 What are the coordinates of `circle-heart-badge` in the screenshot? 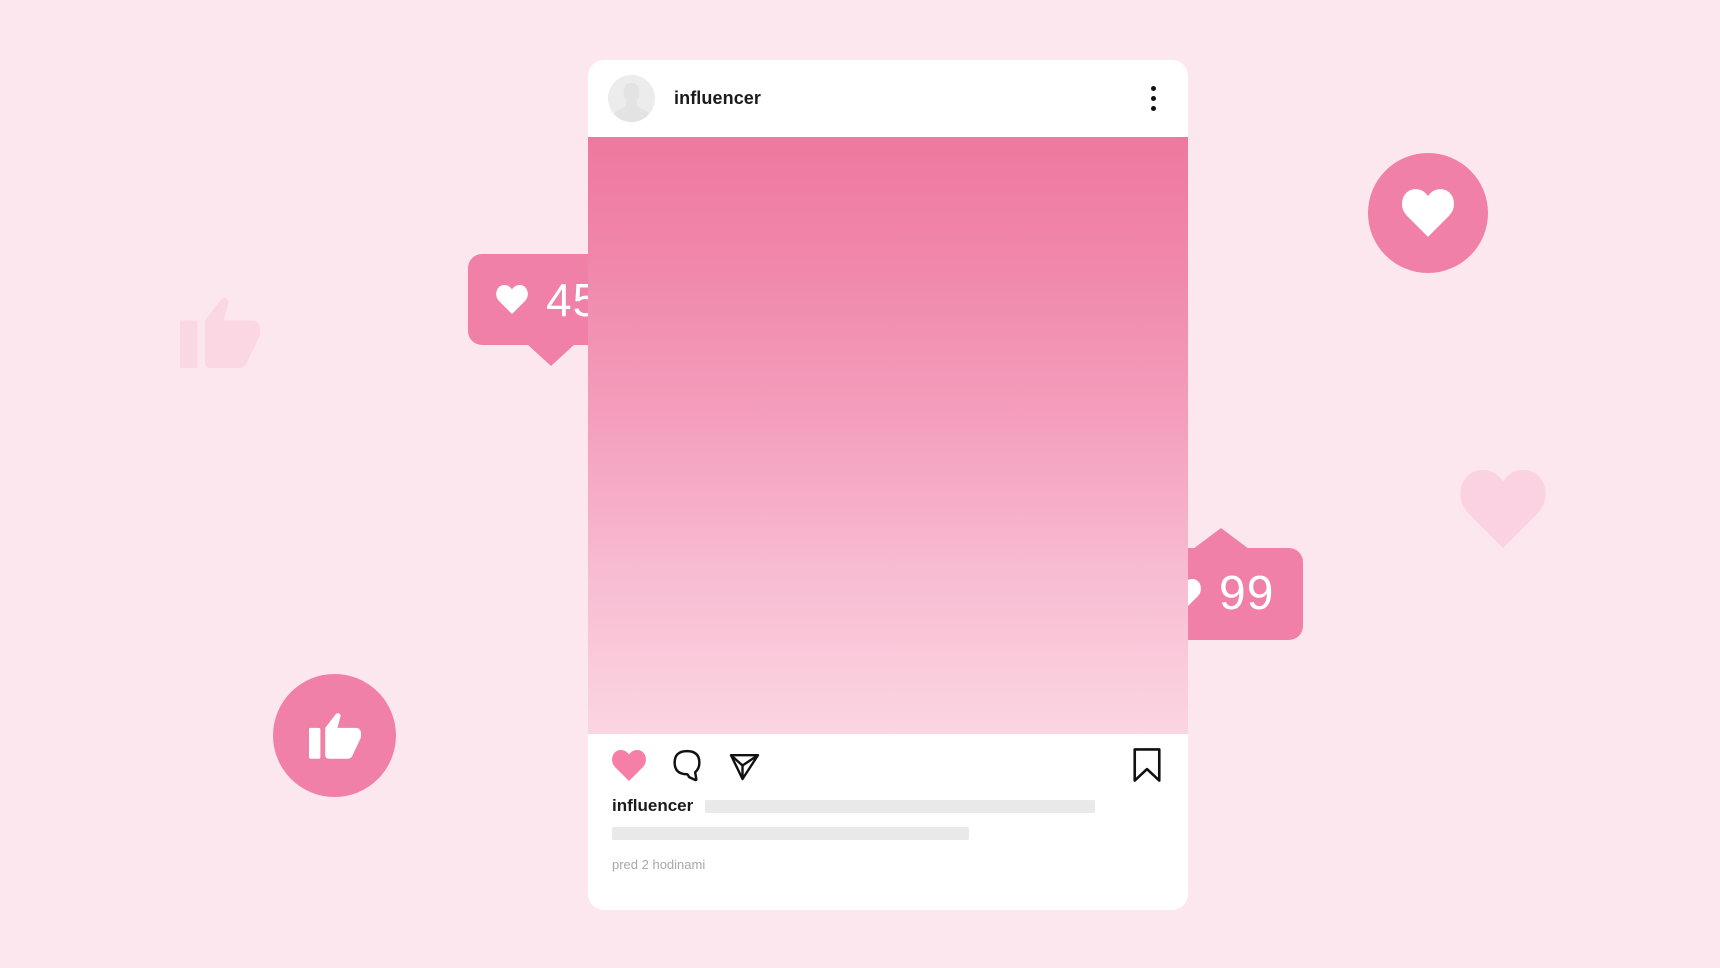 It's located at (1428, 213).